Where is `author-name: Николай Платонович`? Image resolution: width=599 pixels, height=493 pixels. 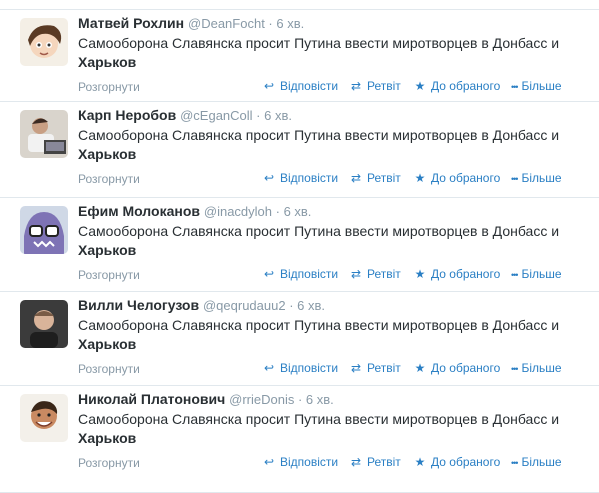
author-name: Николай Платонович is located at coordinates (151, 399).